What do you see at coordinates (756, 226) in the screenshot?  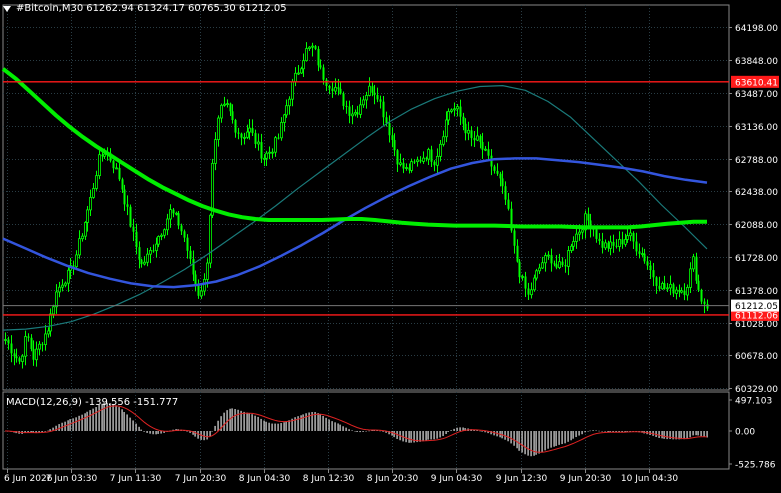 I see `price-axis-label: 62088.00` at bounding box center [756, 226].